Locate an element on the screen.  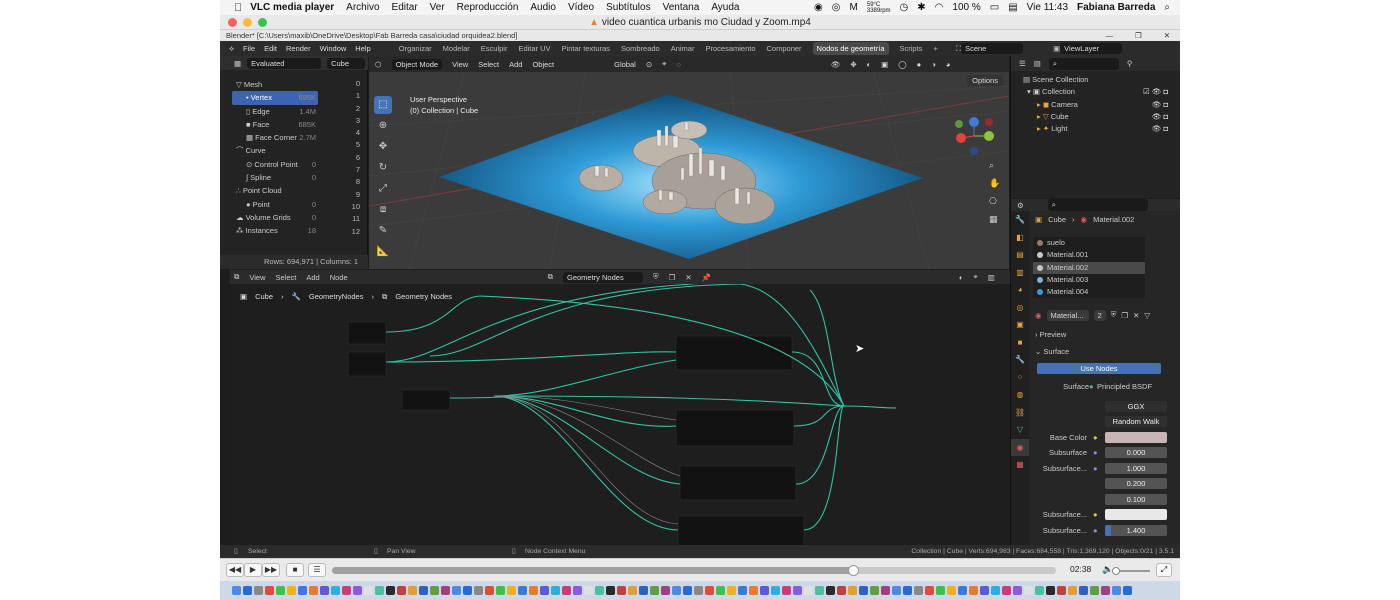
material-users-count: 2 is located at coordinates (1099, 315).